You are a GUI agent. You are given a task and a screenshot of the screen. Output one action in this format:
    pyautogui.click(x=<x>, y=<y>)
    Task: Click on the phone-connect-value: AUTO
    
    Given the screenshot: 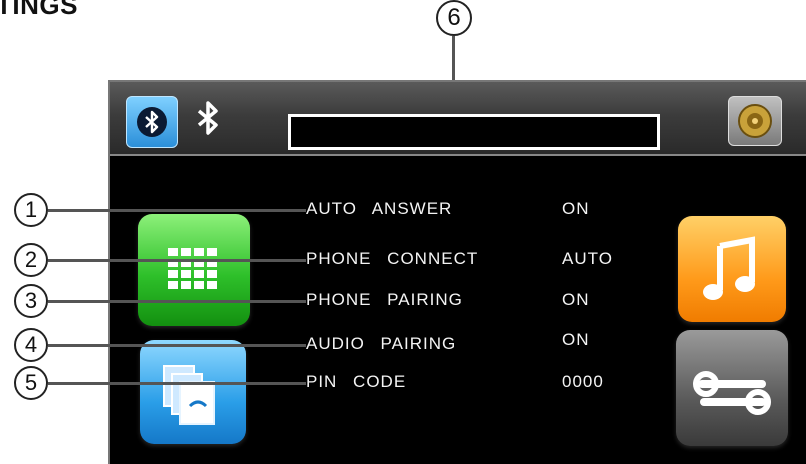 What is the action you would take?
    pyautogui.click(x=587, y=259)
    